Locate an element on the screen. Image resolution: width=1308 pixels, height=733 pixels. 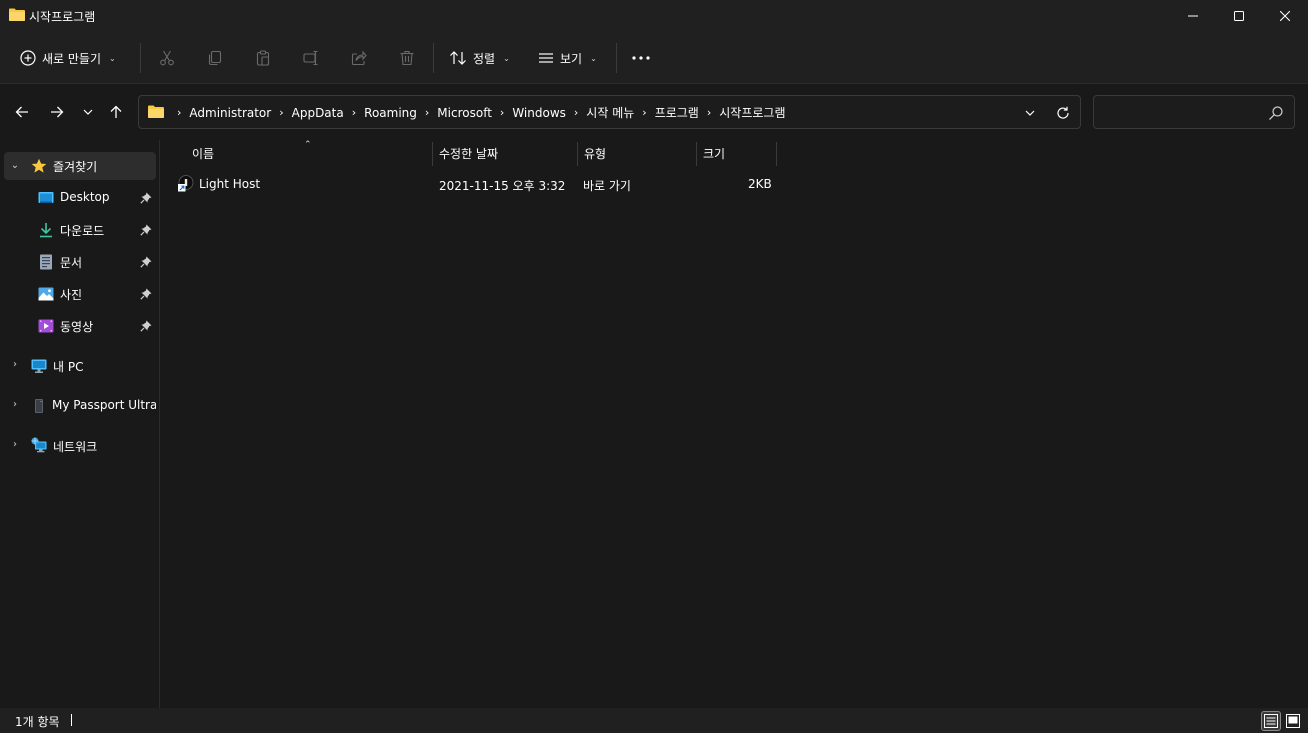
sidebar-item-videos: 동영상 is located at coordinates (80, 326).